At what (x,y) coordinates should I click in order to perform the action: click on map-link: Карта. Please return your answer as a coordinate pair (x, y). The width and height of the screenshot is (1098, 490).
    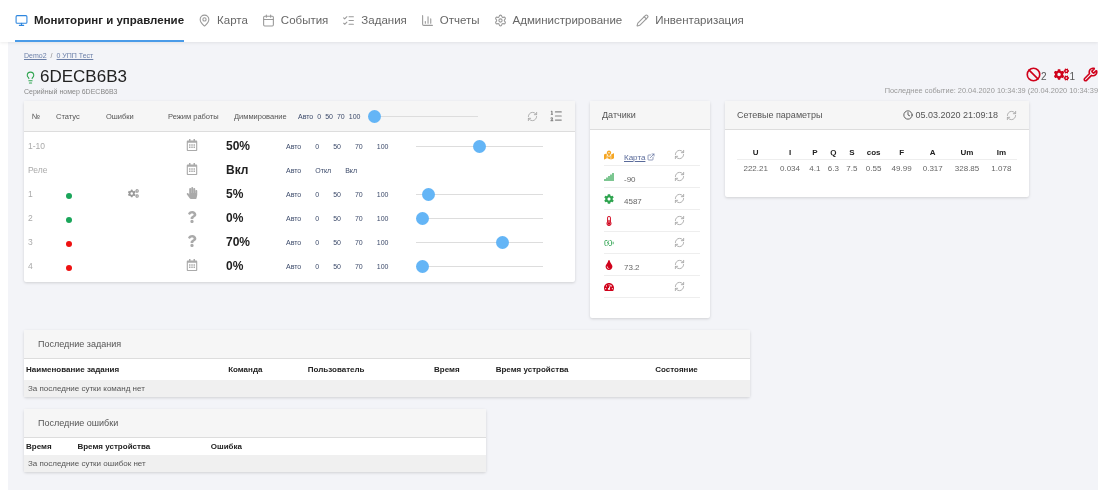
    Looking at the image, I should click on (635, 157).